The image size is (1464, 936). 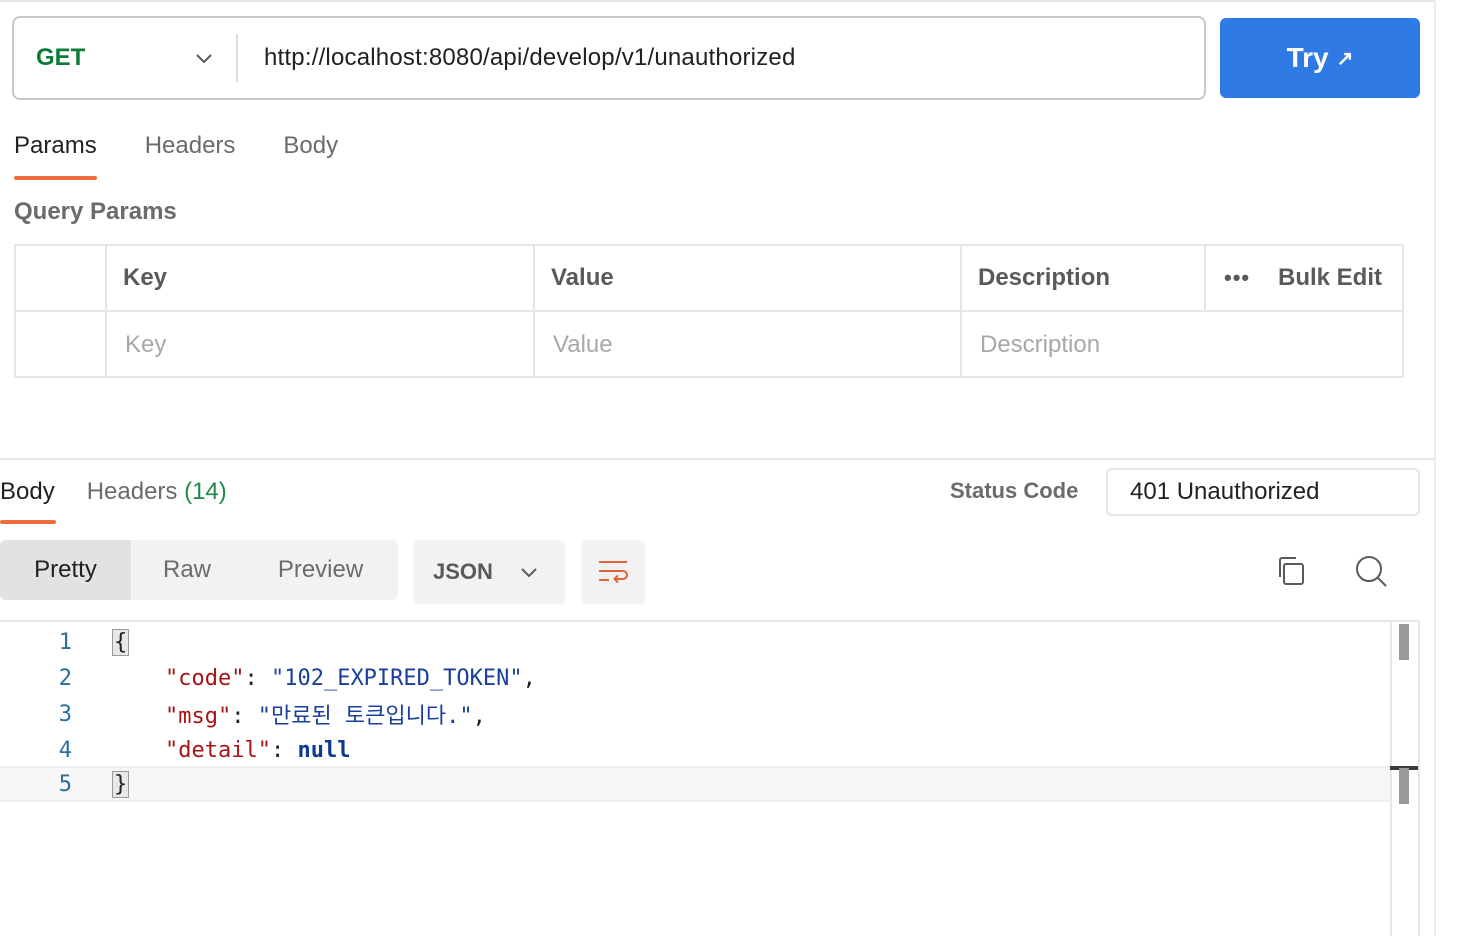 What do you see at coordinates (695, 678) in the screenshot?
I see `code-line: 2 "code": "102_EXPIRED_TOKEN",` at bounding box center [695, 678].